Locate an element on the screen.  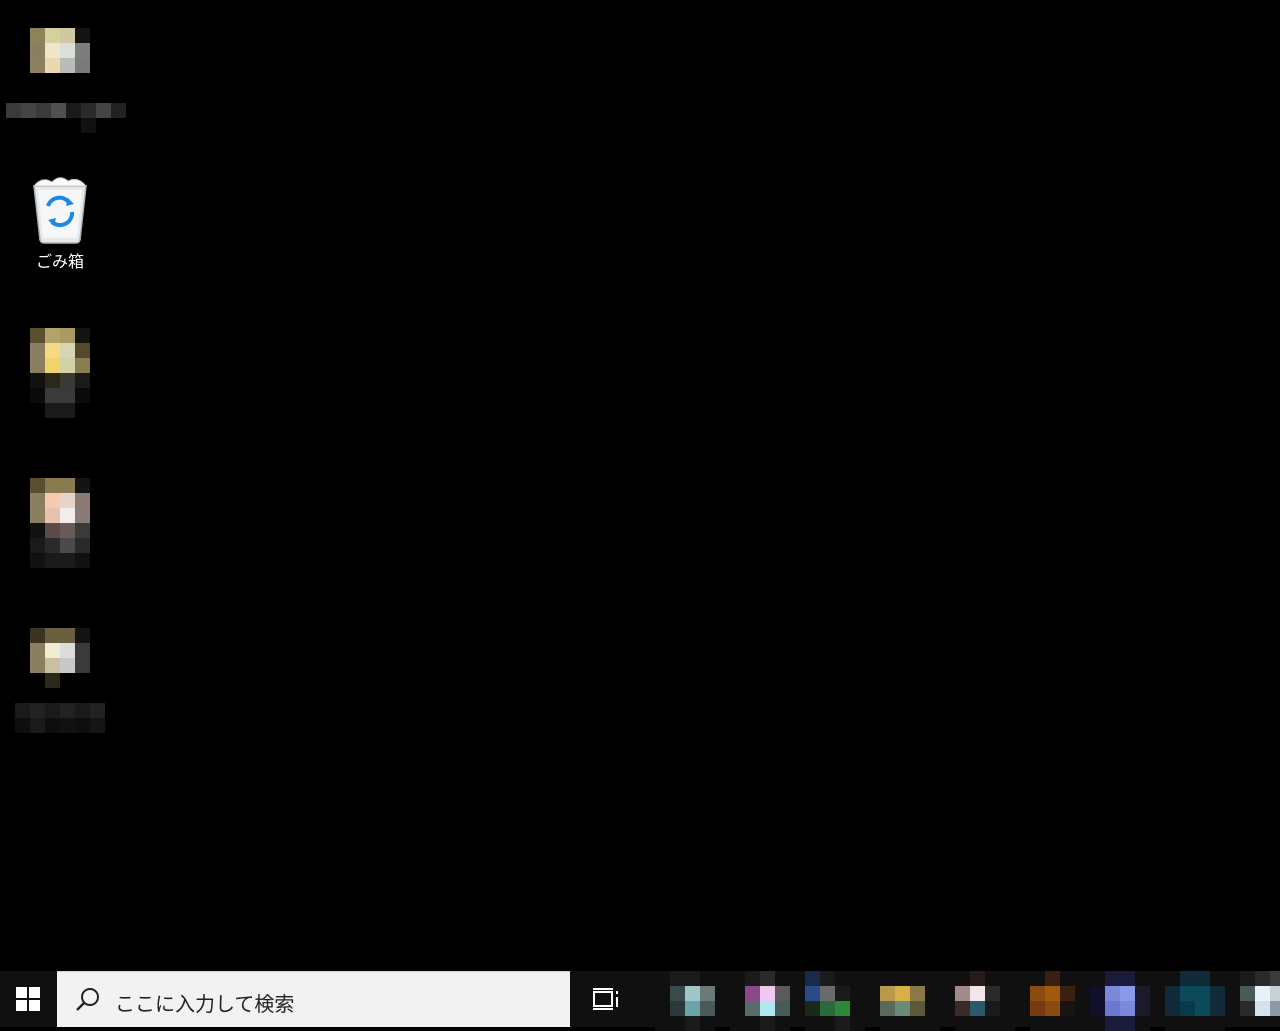
desktop-icon-5-image is located at coordinates (60, 658).